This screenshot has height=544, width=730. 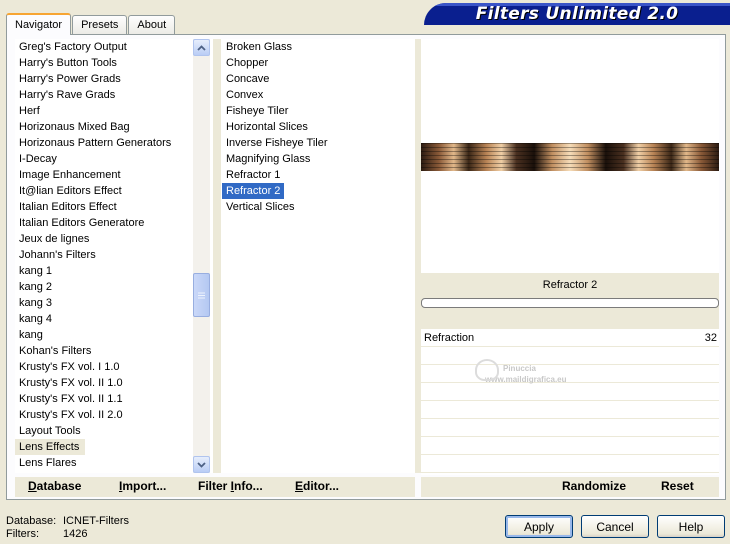 I want to click on list-divider, so click(x=217, y=256).